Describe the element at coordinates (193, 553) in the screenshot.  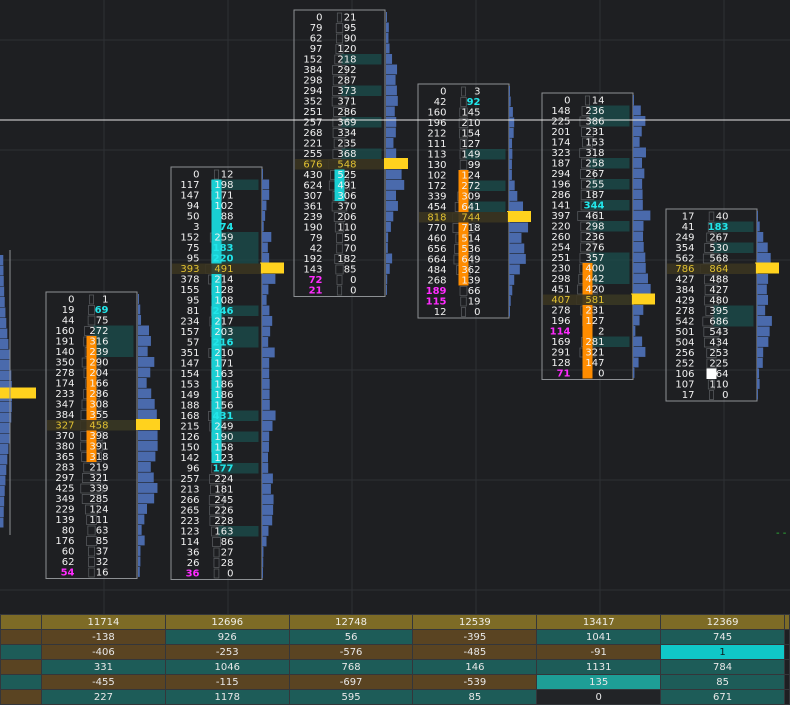
I see `bid-volume-label: 36` at that location.